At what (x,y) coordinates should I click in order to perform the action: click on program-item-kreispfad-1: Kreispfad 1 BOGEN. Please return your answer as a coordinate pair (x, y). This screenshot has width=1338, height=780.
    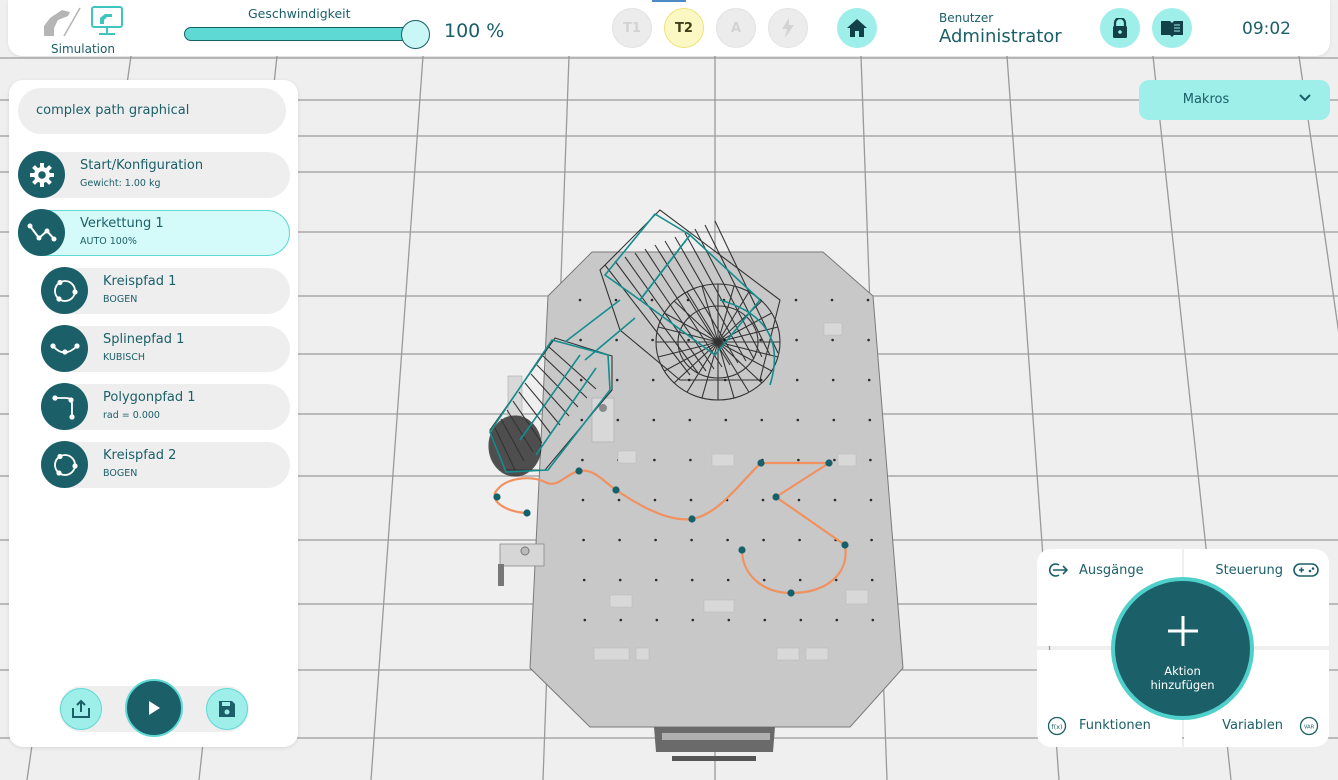
    Looking at the image, I should click on (165, 291).